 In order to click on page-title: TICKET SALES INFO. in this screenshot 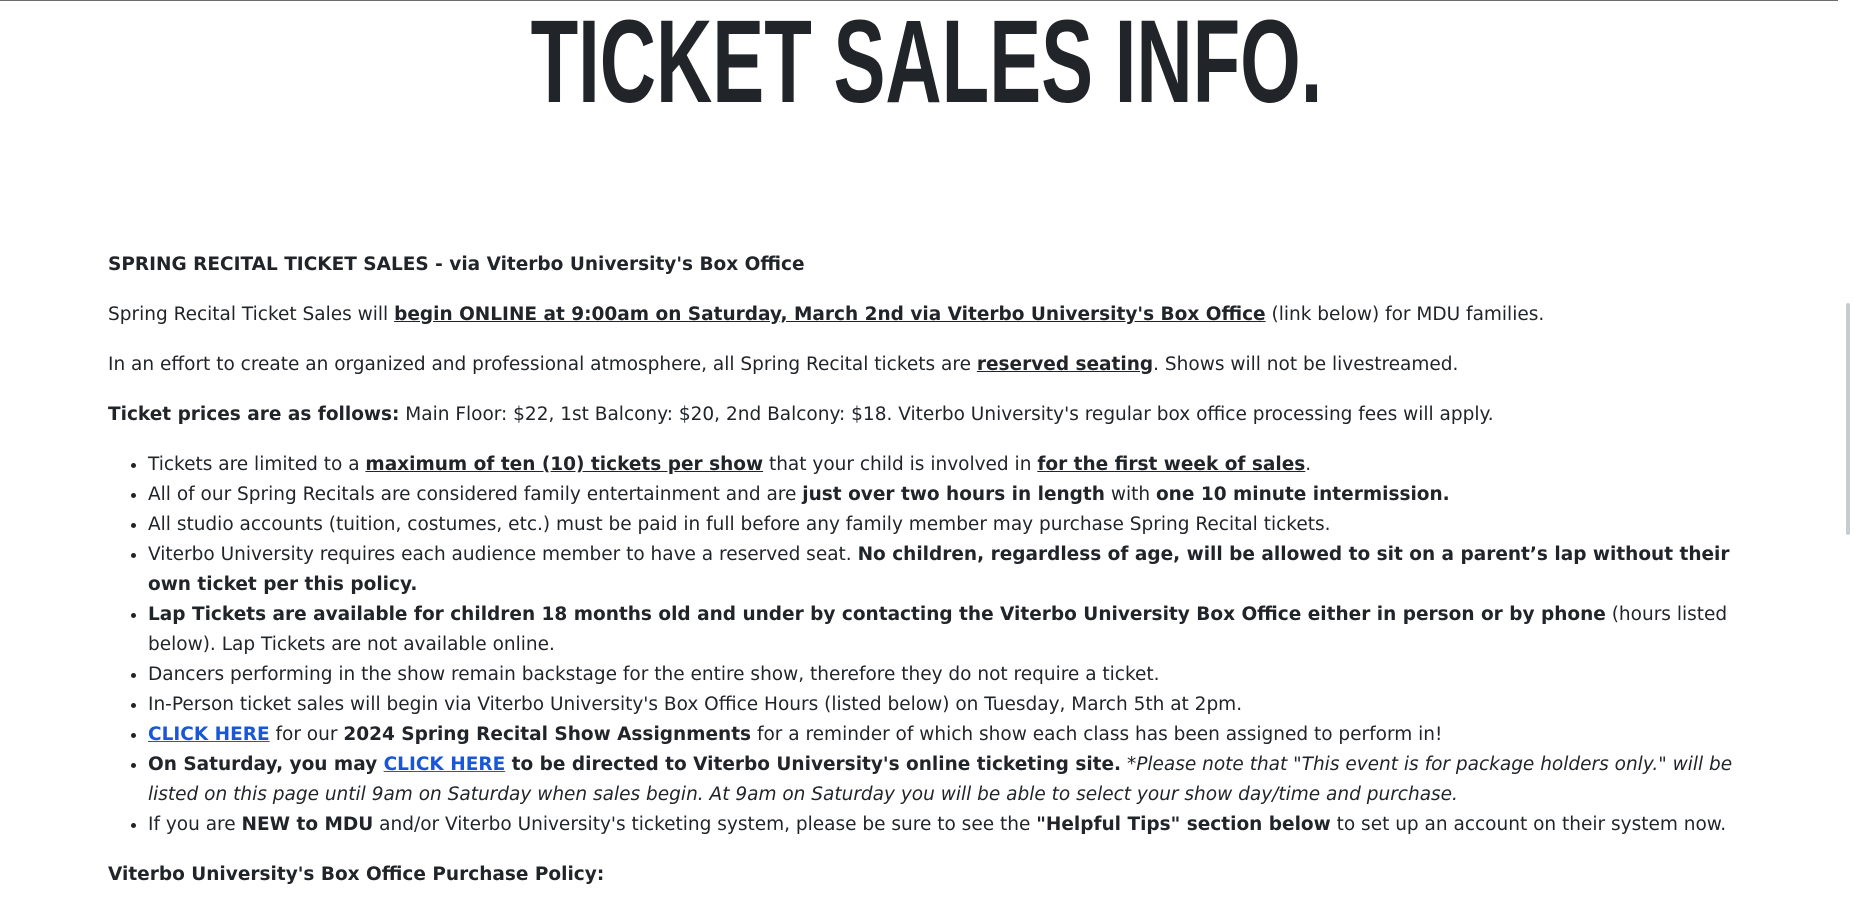, I will do `click(926, 64)`.